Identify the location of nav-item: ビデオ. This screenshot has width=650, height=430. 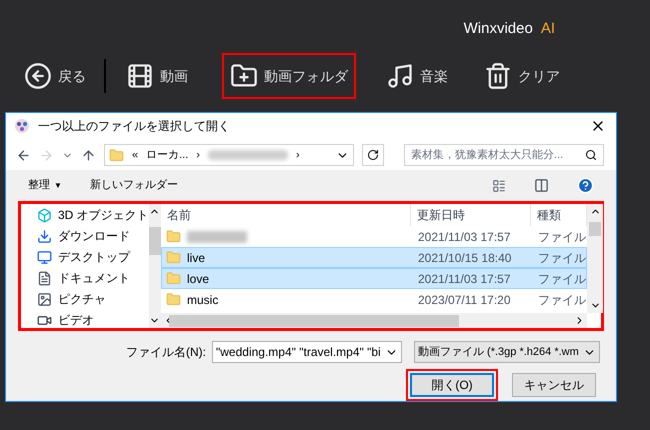
(93, 320).